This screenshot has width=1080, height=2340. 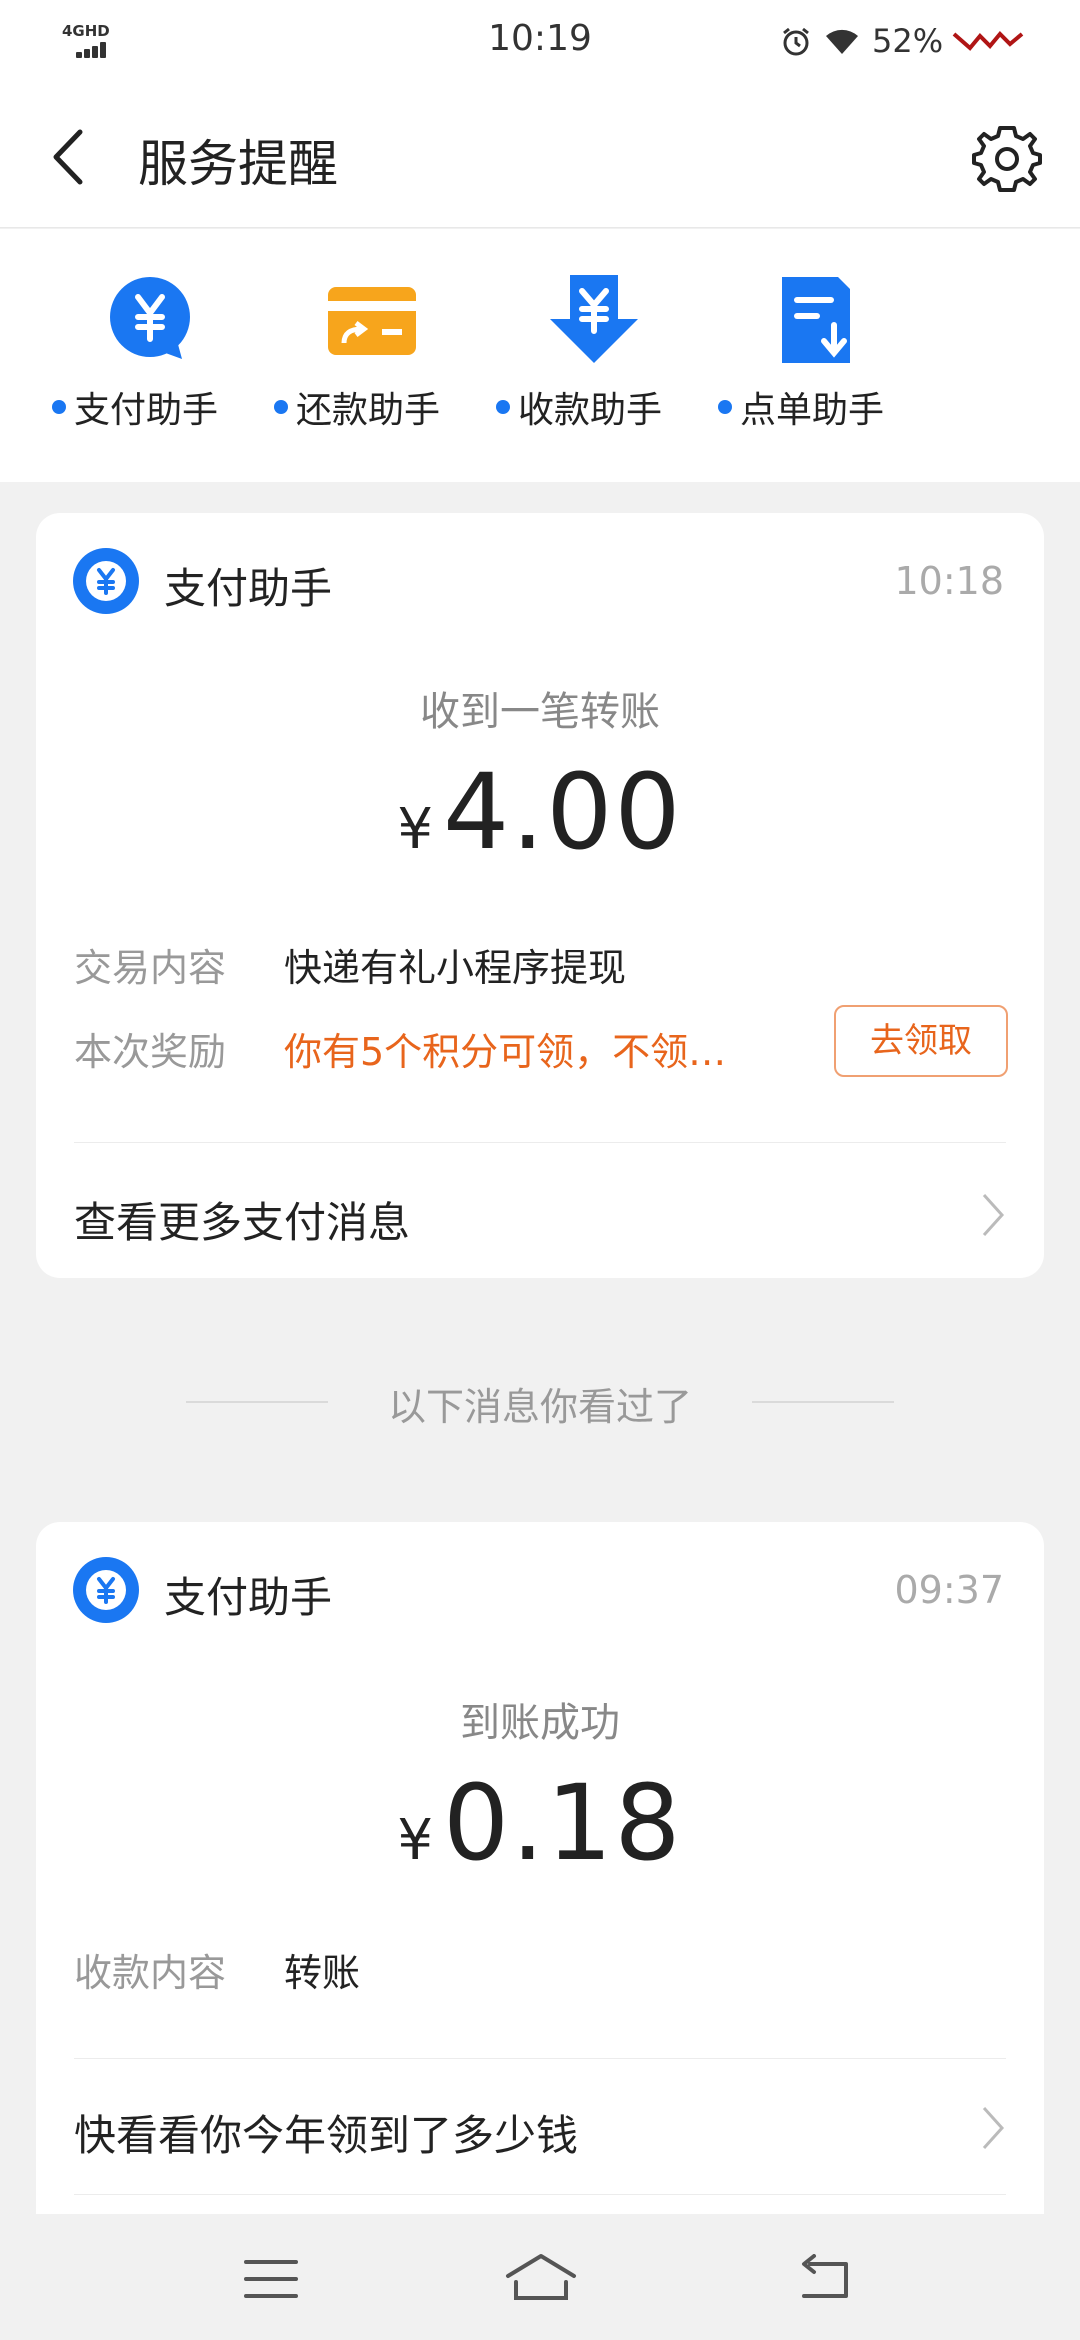 I want to click on wifi-icon, so click(x=842, y=41).